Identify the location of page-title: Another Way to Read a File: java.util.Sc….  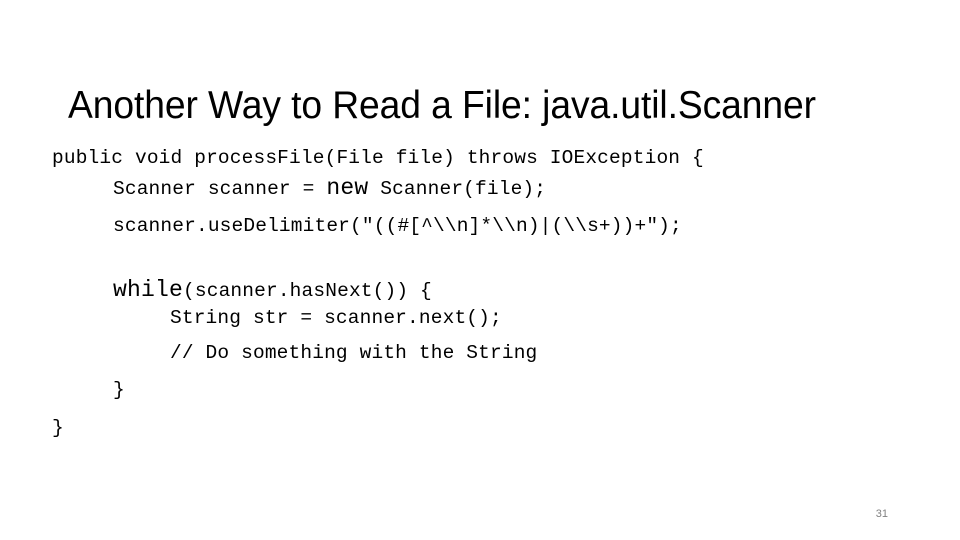
(442, 106).